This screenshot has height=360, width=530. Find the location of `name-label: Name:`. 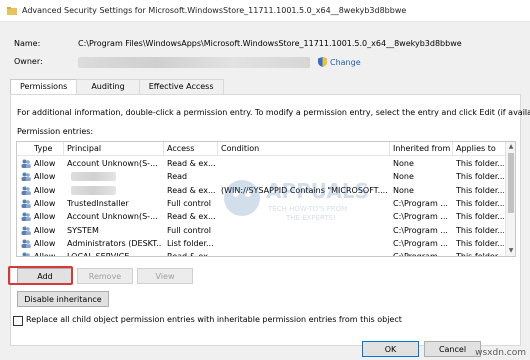

name-label: Name: is located at coordinates (27, 43).